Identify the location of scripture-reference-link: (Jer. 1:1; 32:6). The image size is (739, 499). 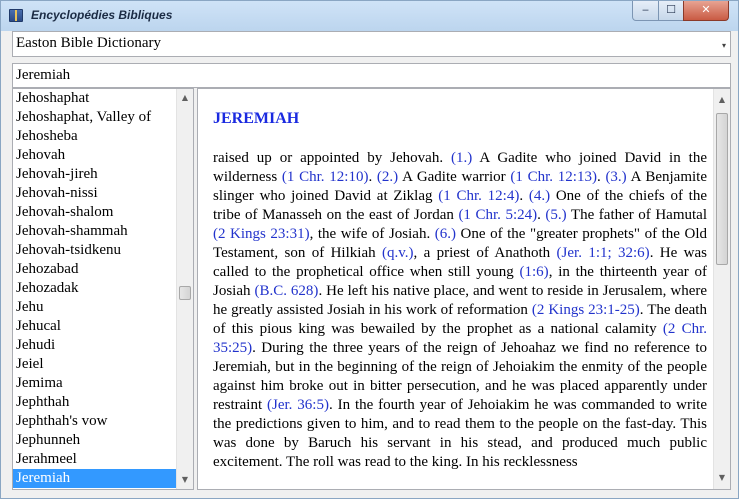
(603, 253).